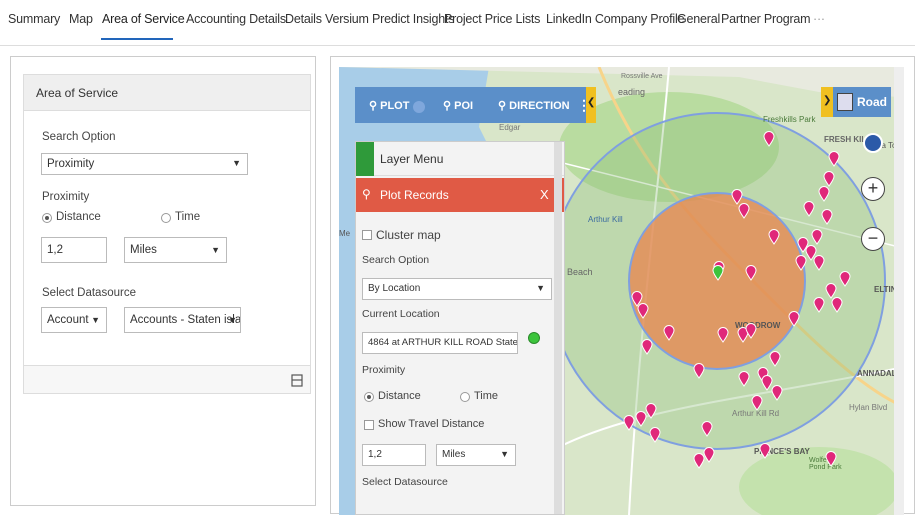 The width and height of the screenshot is (915, 515). I want to click on save-icon, so click(297, 380).